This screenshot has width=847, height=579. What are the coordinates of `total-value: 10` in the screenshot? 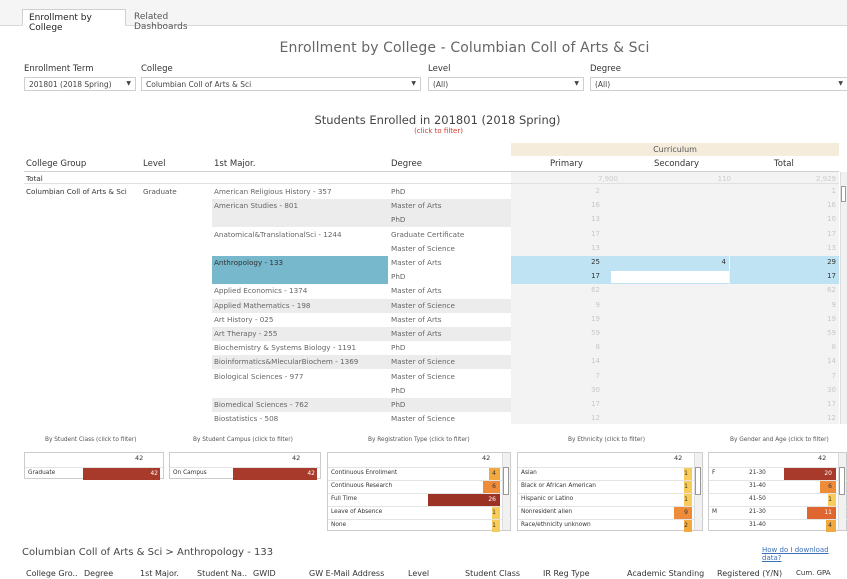 It's located at (806, 219).